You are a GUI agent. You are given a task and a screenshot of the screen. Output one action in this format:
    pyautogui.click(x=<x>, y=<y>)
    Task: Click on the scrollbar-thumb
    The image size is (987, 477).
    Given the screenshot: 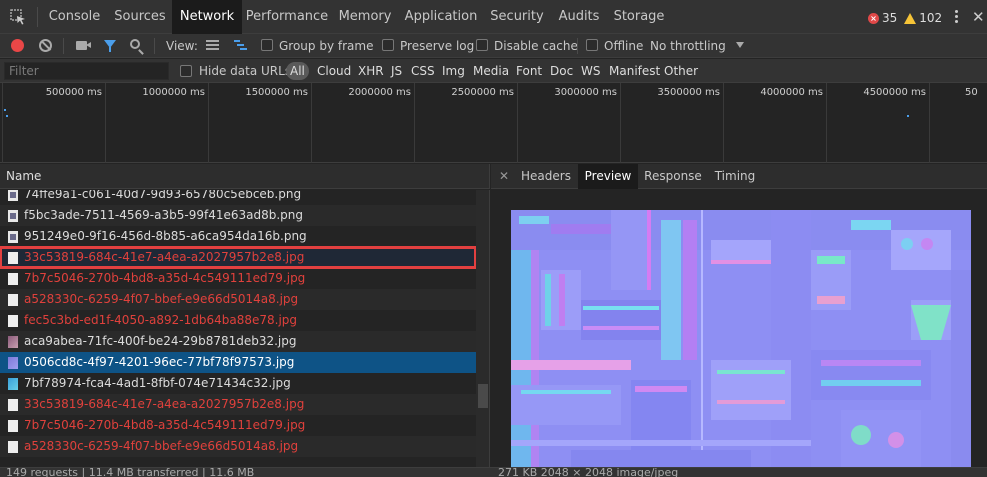 What is the action you would take?
    pyautogui.click(x=483, y=396)
    